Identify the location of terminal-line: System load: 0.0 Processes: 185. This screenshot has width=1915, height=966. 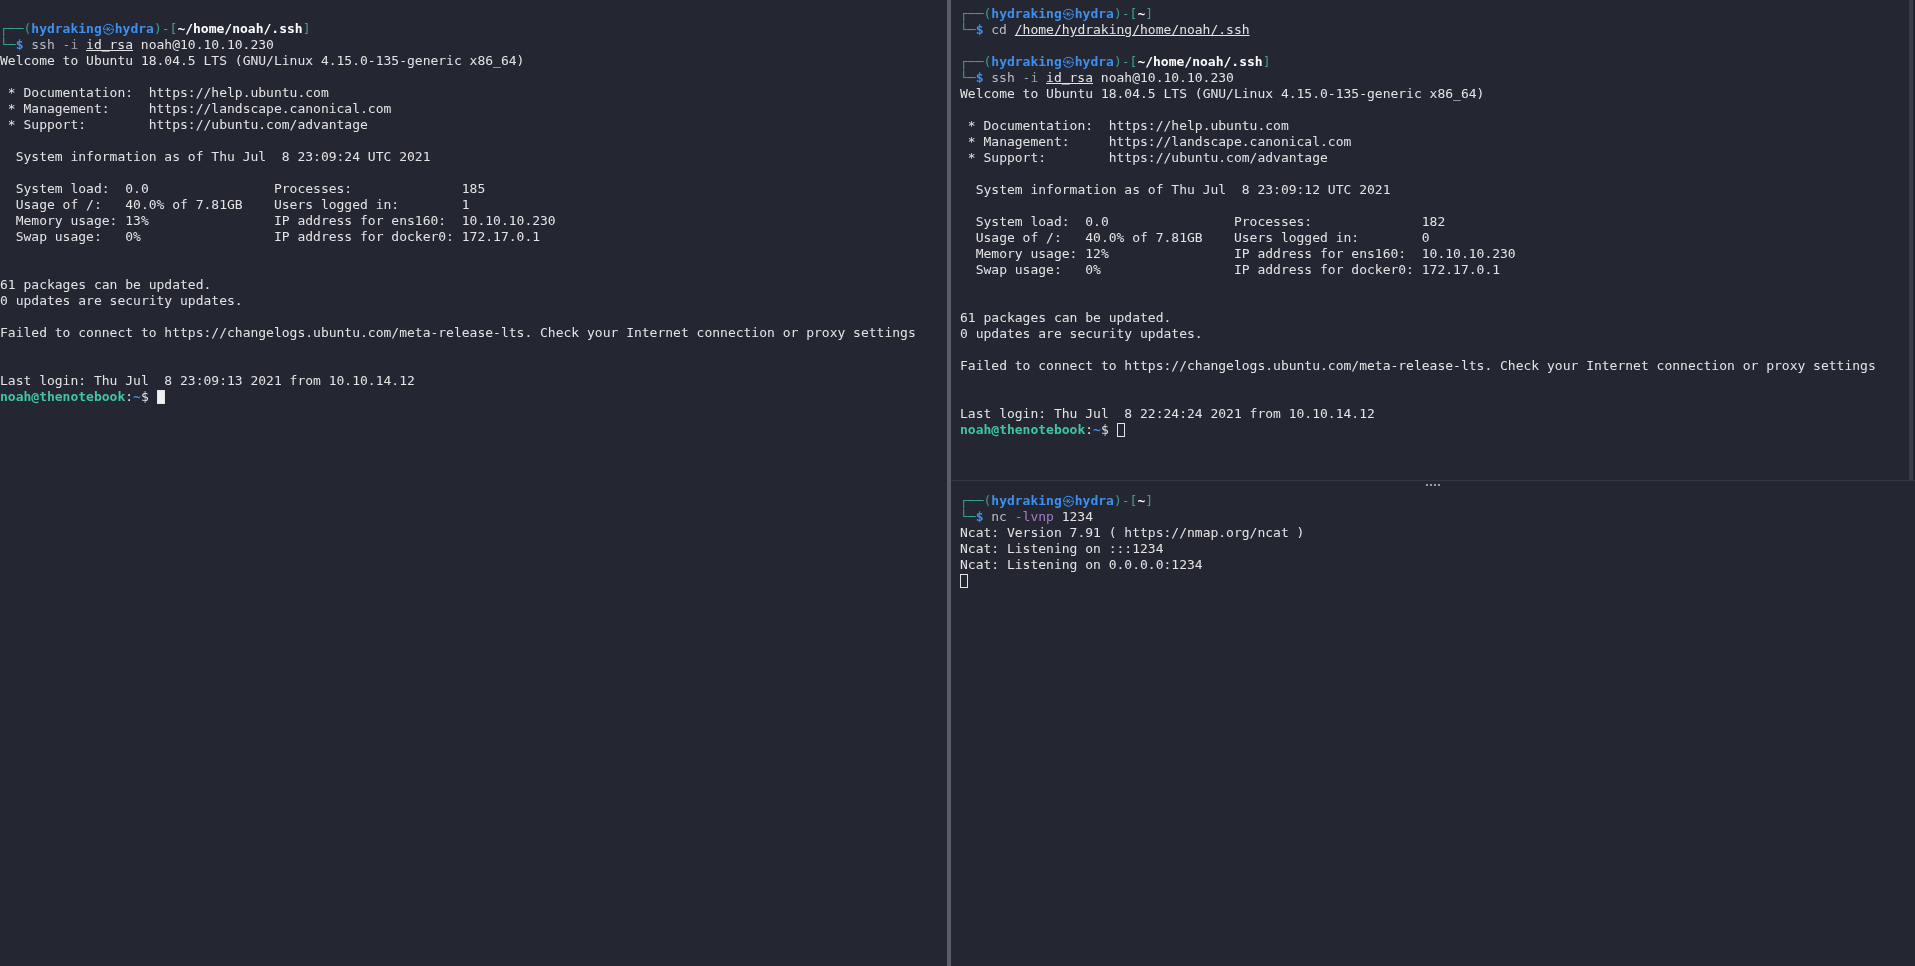
(250, 189).